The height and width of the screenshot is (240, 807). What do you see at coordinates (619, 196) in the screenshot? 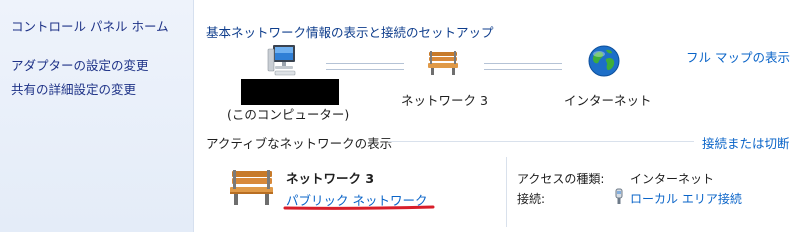
I see `plug-icon` at bounding box center [619, 196].